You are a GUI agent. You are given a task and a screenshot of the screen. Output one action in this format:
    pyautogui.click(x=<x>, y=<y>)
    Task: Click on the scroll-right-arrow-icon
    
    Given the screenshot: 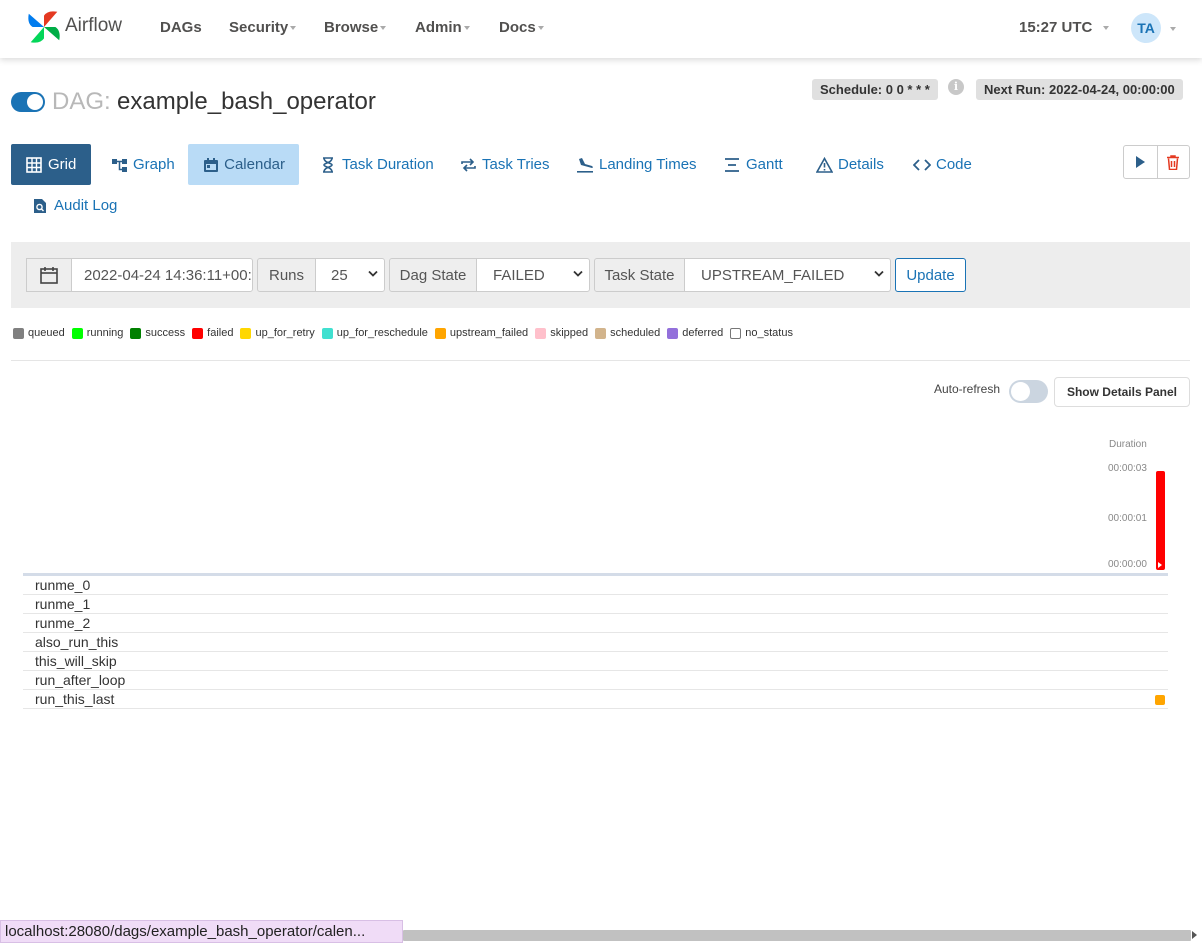 What is the action you would take?
    pyautogui.click(x=1194, y=935)
    